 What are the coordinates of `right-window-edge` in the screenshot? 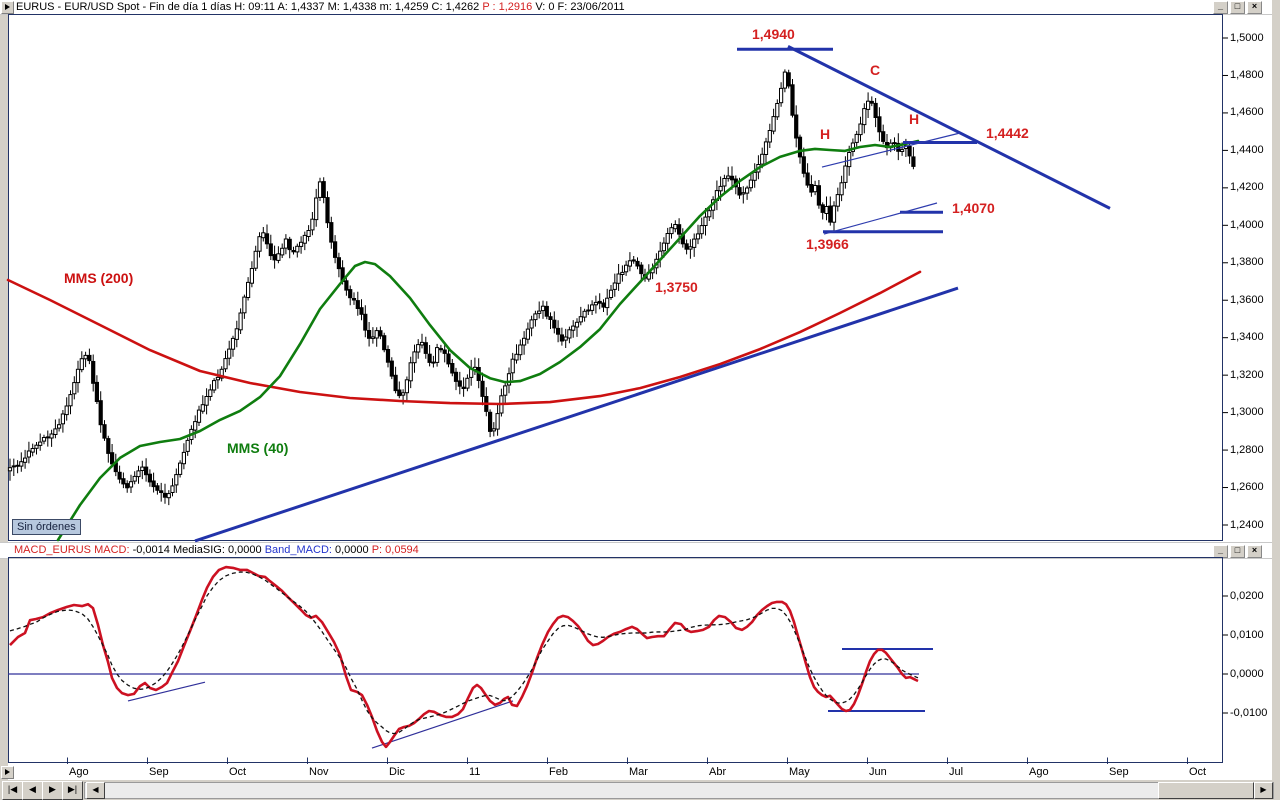 It's located at (1276, 400).